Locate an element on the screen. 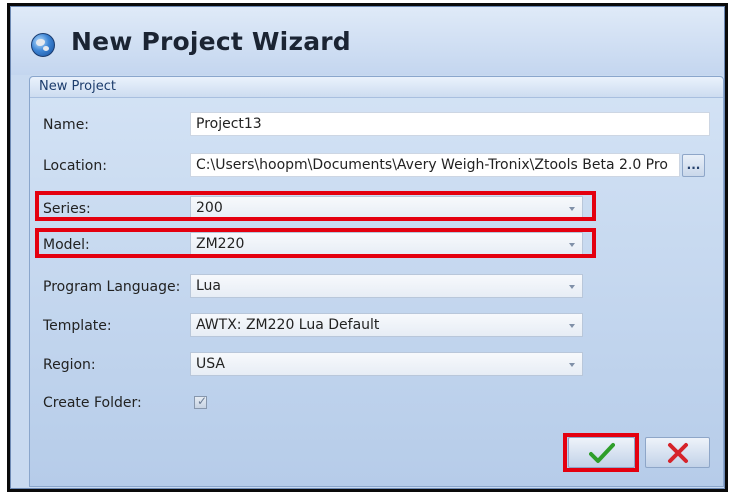 The image size is (733, 495). globe-icon is located at coordinates (43, 45).